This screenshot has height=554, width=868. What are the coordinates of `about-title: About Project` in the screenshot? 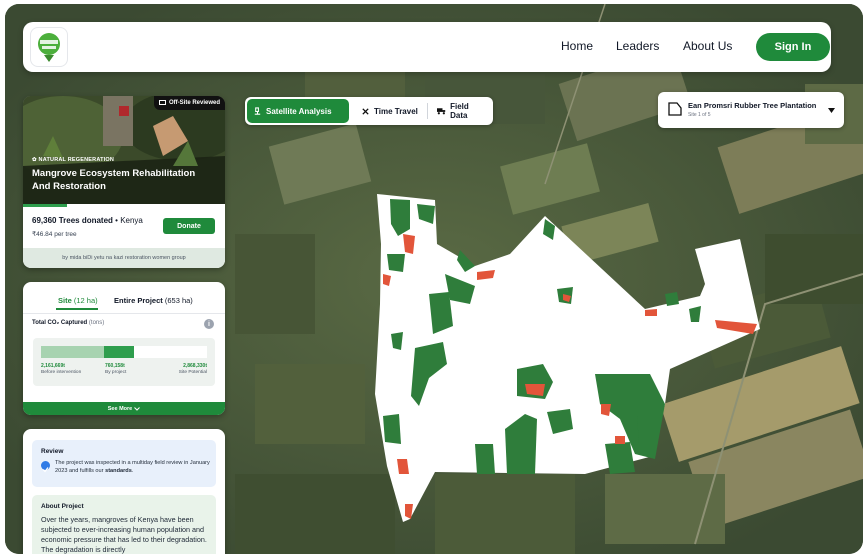 It's located at (62, 506).